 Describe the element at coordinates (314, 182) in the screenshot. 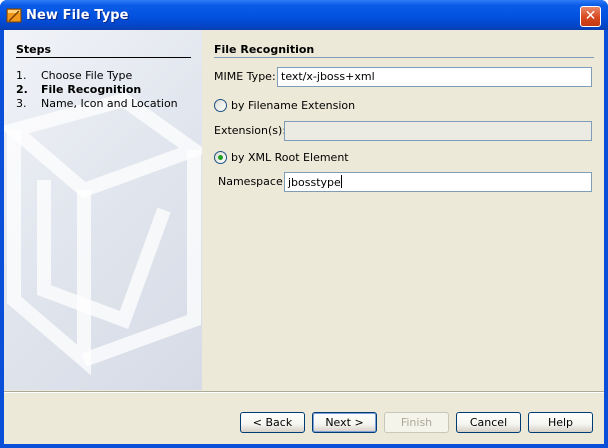

I see `namespace-value: jbosstype` at that location.